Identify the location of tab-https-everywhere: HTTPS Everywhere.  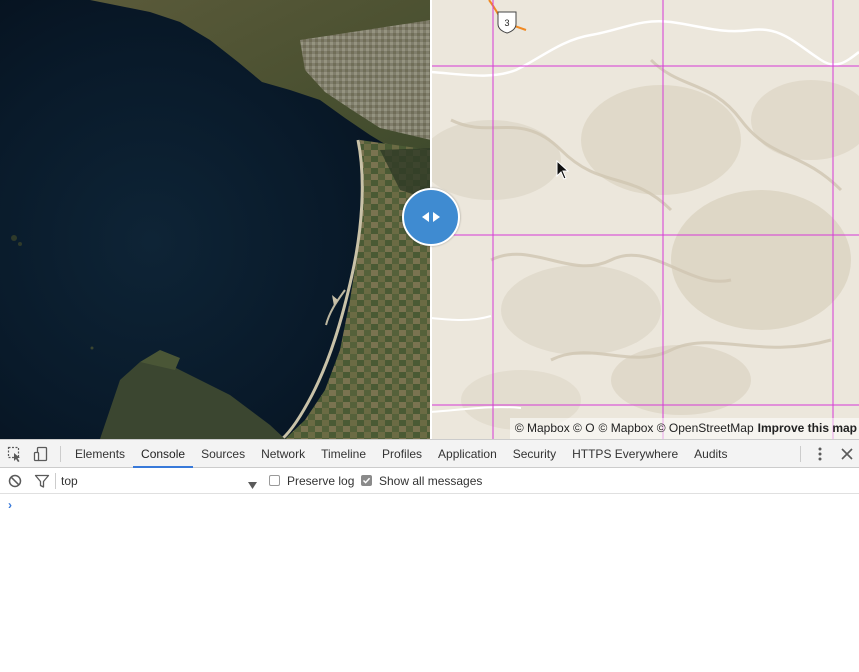
(625, 454).